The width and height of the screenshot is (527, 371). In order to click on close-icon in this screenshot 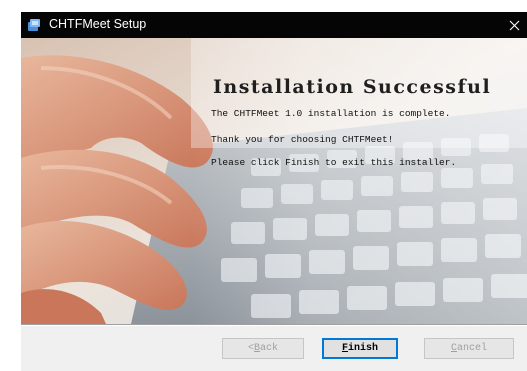, I will do `click(514, 25)`.